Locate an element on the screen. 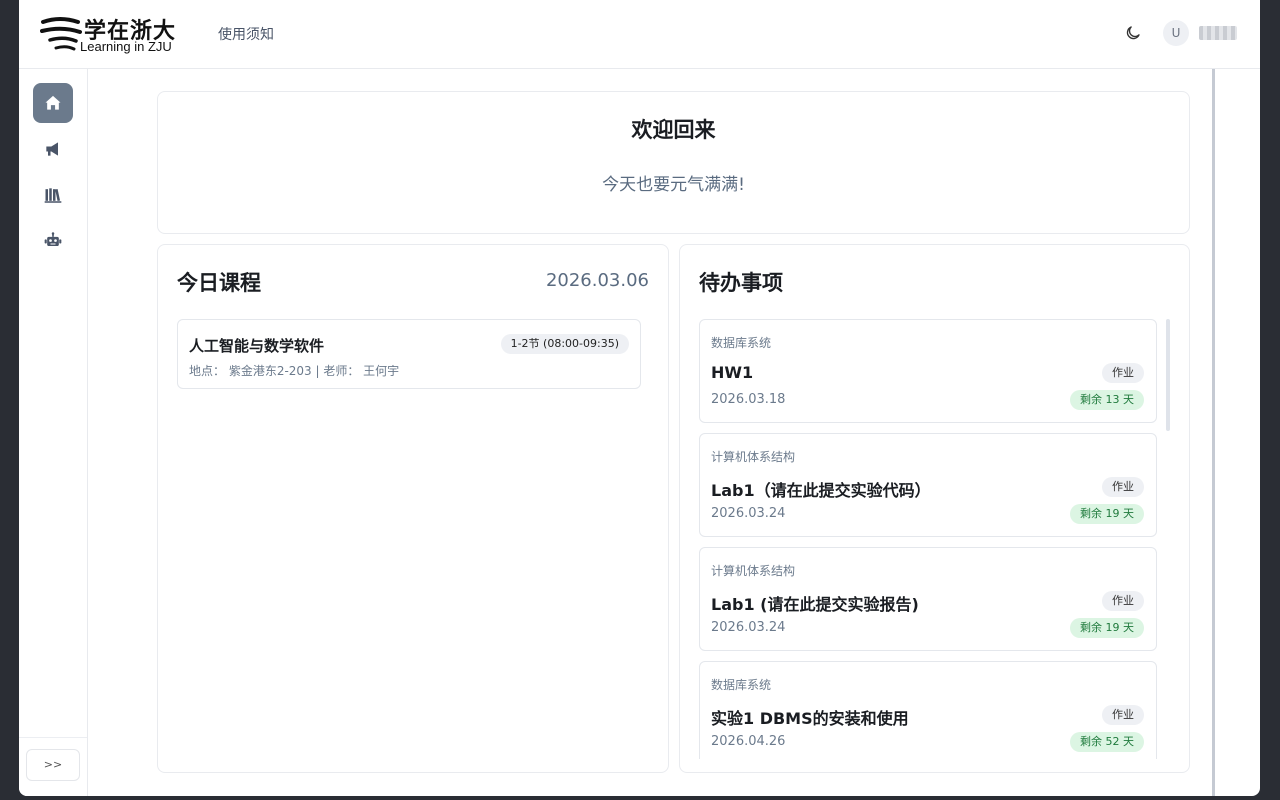 The width and height of the screenshot is (1280, 800). todo-remaining-badge: 剩余 52 天 is located at coordinates (1107, 742).